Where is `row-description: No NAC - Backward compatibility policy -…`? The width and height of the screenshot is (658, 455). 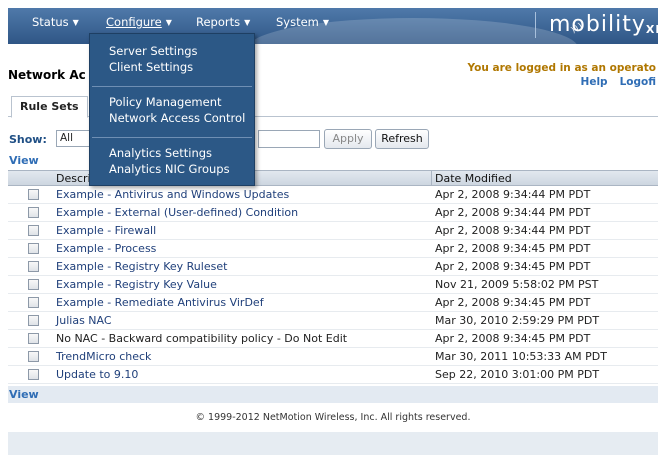
row-description: No NAC - Backward compatibility policy -… is located at coordinates (202, 338).